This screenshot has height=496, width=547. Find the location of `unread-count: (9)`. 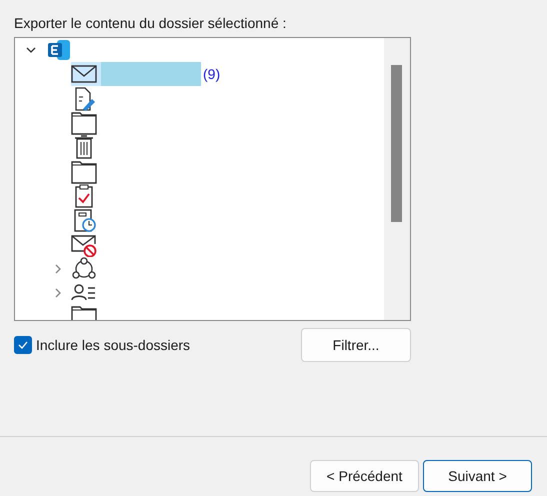

unread-count: (9) is located at coordinates (211, 74).